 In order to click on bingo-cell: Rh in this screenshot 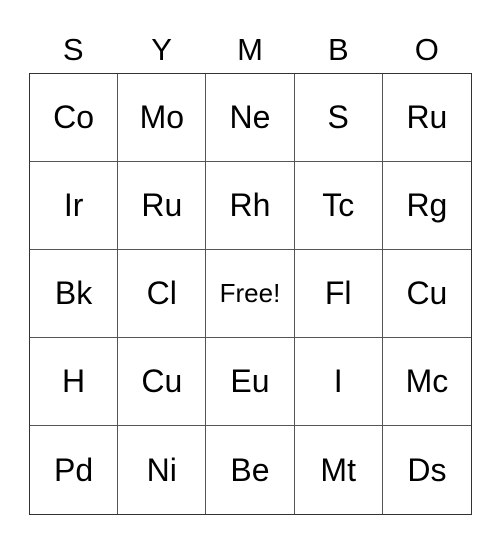, I will do `click(250, 206)`.